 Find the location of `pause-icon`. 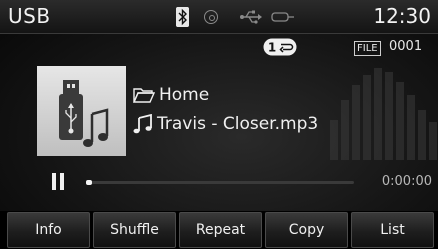

pause-icon is located at coordinates (58, 181).